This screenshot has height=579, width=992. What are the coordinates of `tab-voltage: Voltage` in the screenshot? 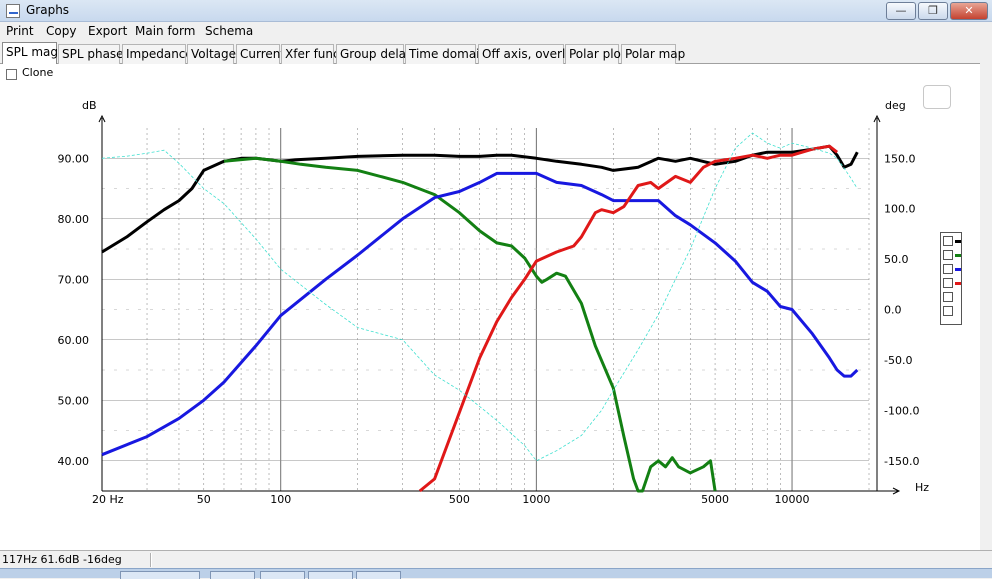 It's located at (211, 54).